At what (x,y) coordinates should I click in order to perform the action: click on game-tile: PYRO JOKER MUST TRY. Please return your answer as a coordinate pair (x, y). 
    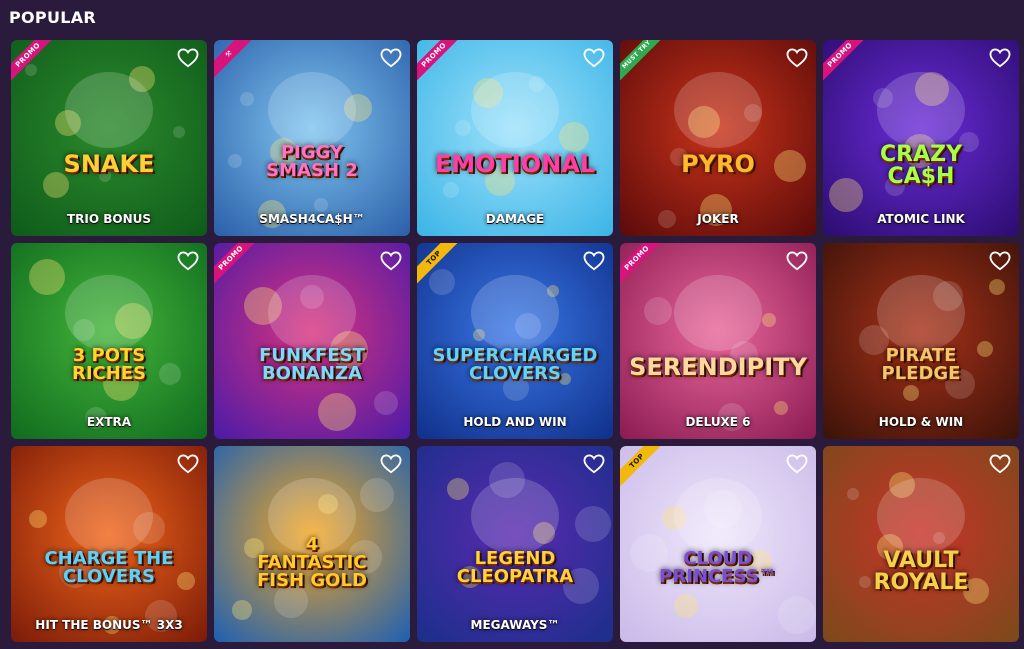
    Looking at the image, I should click on (718, 138).